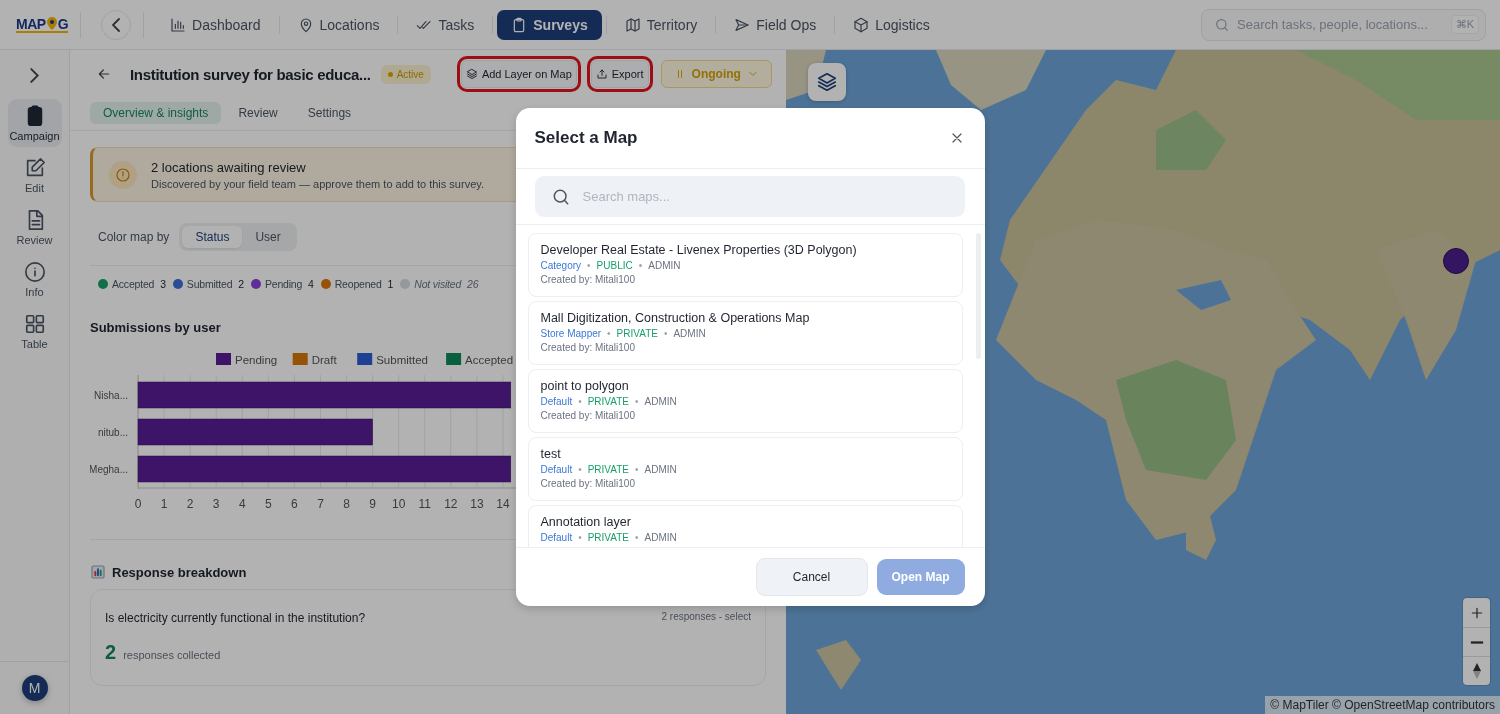 The height and width of the screenshot is (714, 1500). I want to click on alert-text: Discovered by your field team — approve them to add to this survey., so click(317, 183).